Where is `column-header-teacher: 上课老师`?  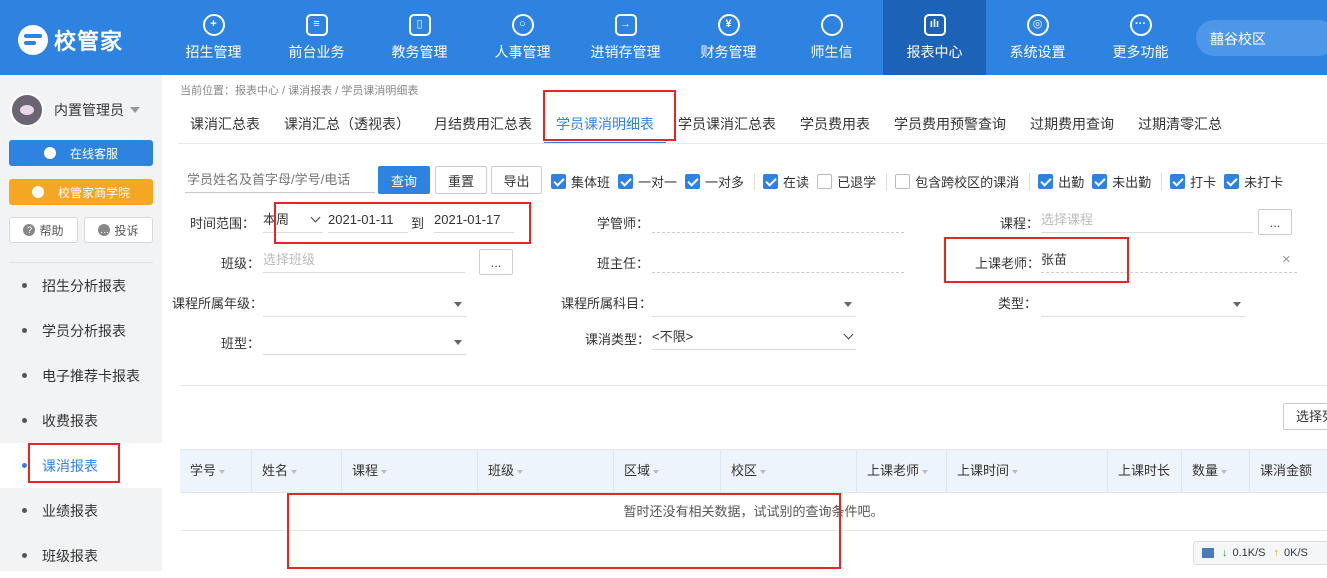 column-header-teacher: 上课老师 is located at coordinates (901, 471).